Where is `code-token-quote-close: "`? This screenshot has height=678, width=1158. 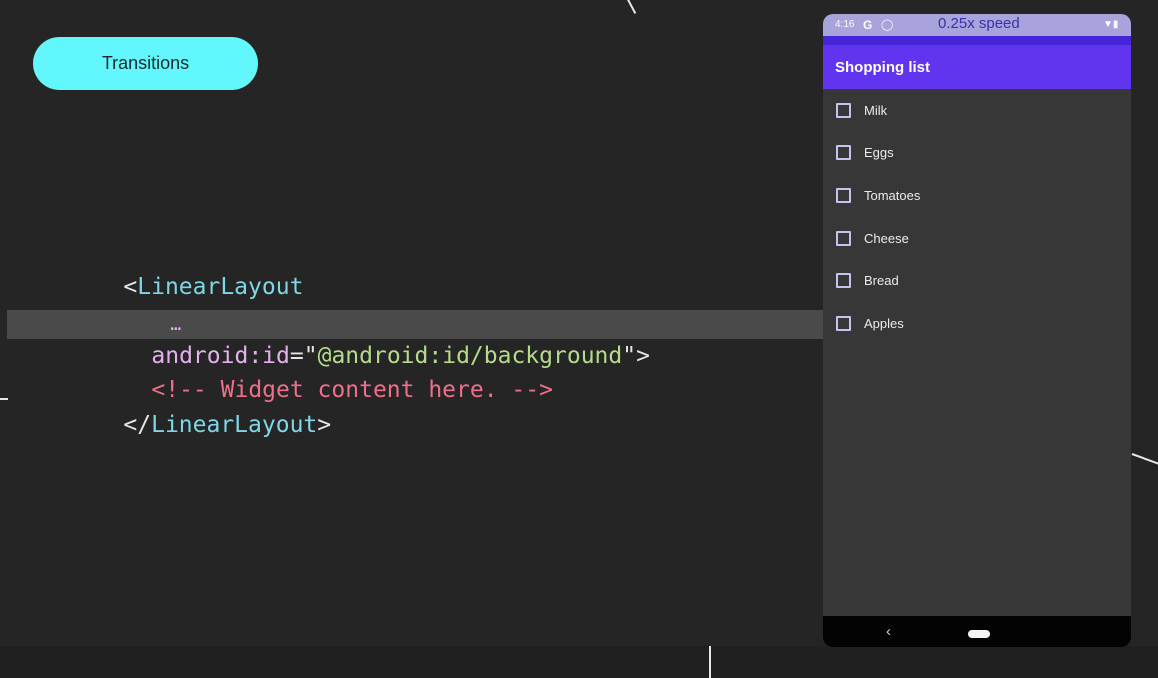 code-token-quote-close: " is located at coordinates (629, 356).